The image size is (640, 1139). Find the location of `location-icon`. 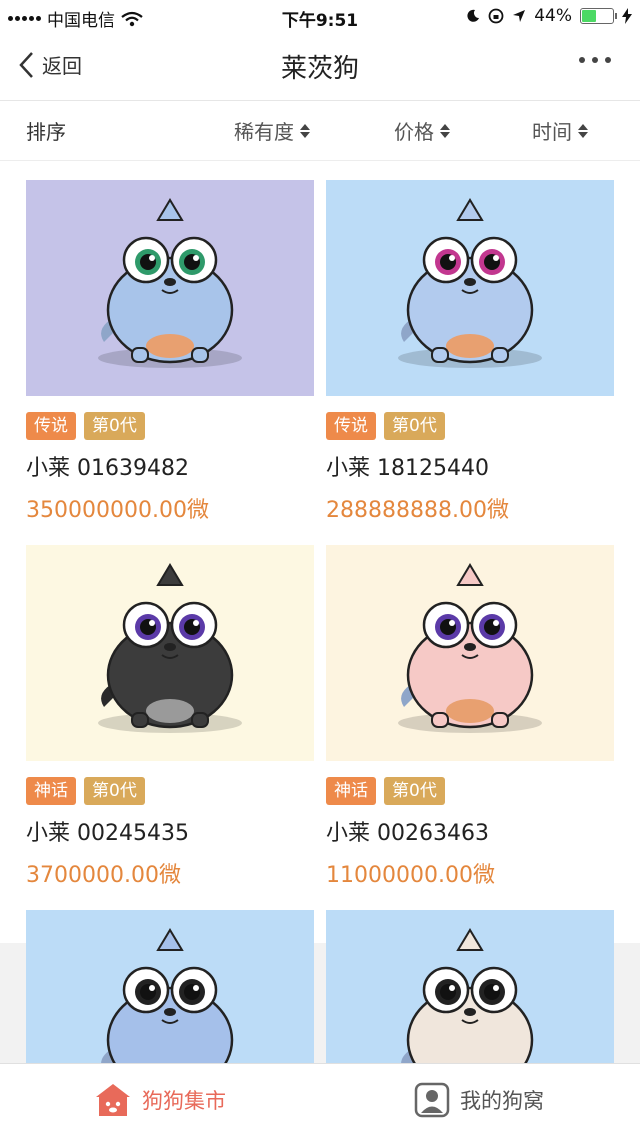

location-icon is located at coordinates (519, 16).